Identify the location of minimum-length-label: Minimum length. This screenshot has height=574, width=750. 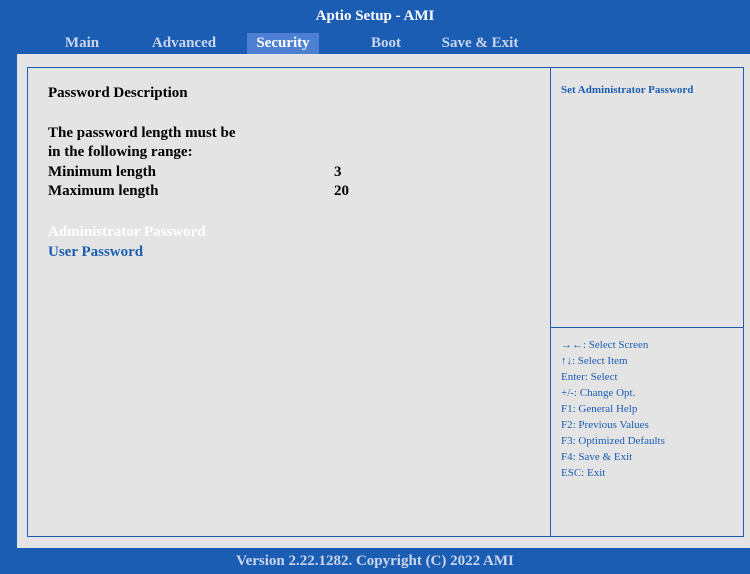
(102, 172).